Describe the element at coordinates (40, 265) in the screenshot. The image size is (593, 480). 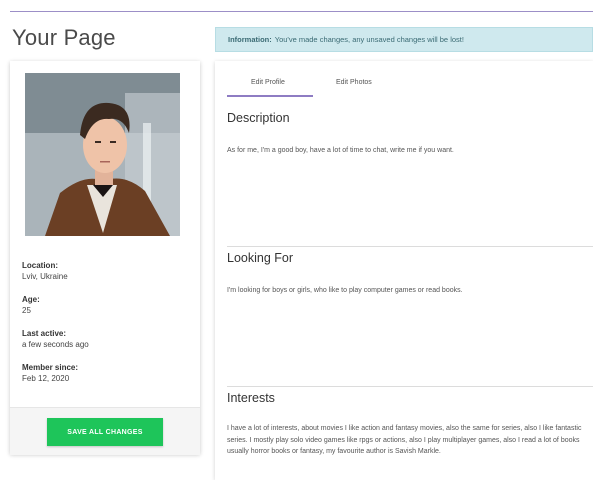
I see `location-label: Location:` at that location.